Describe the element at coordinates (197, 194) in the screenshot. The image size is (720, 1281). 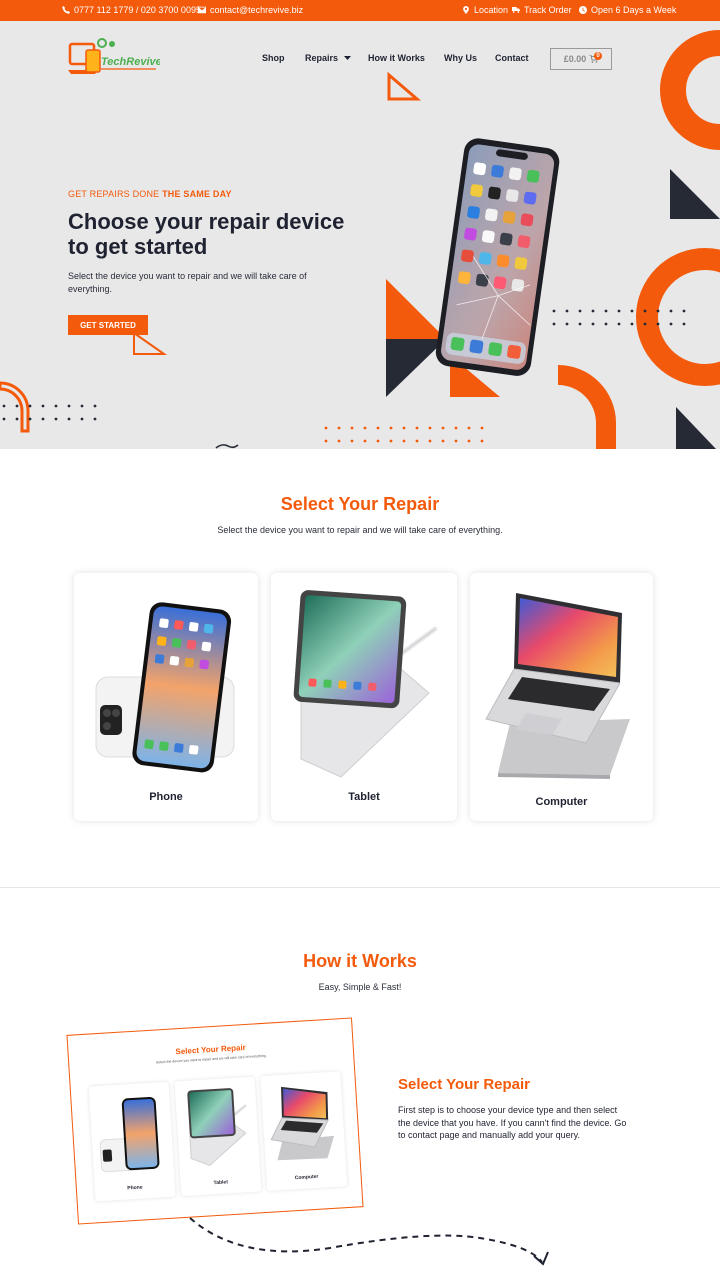
I see `hero-eyebrow-bold: THE SAME DAY` at that location.